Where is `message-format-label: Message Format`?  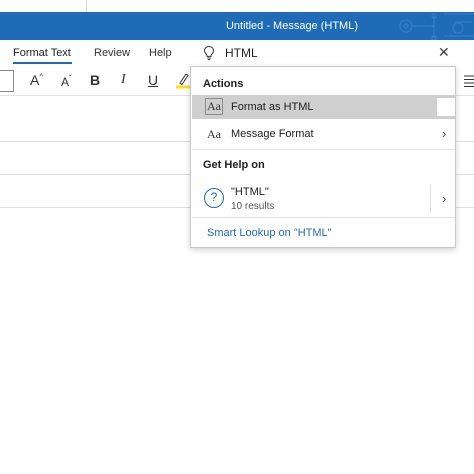 message-format-label: Message Format is located at coordinates (272, 134).